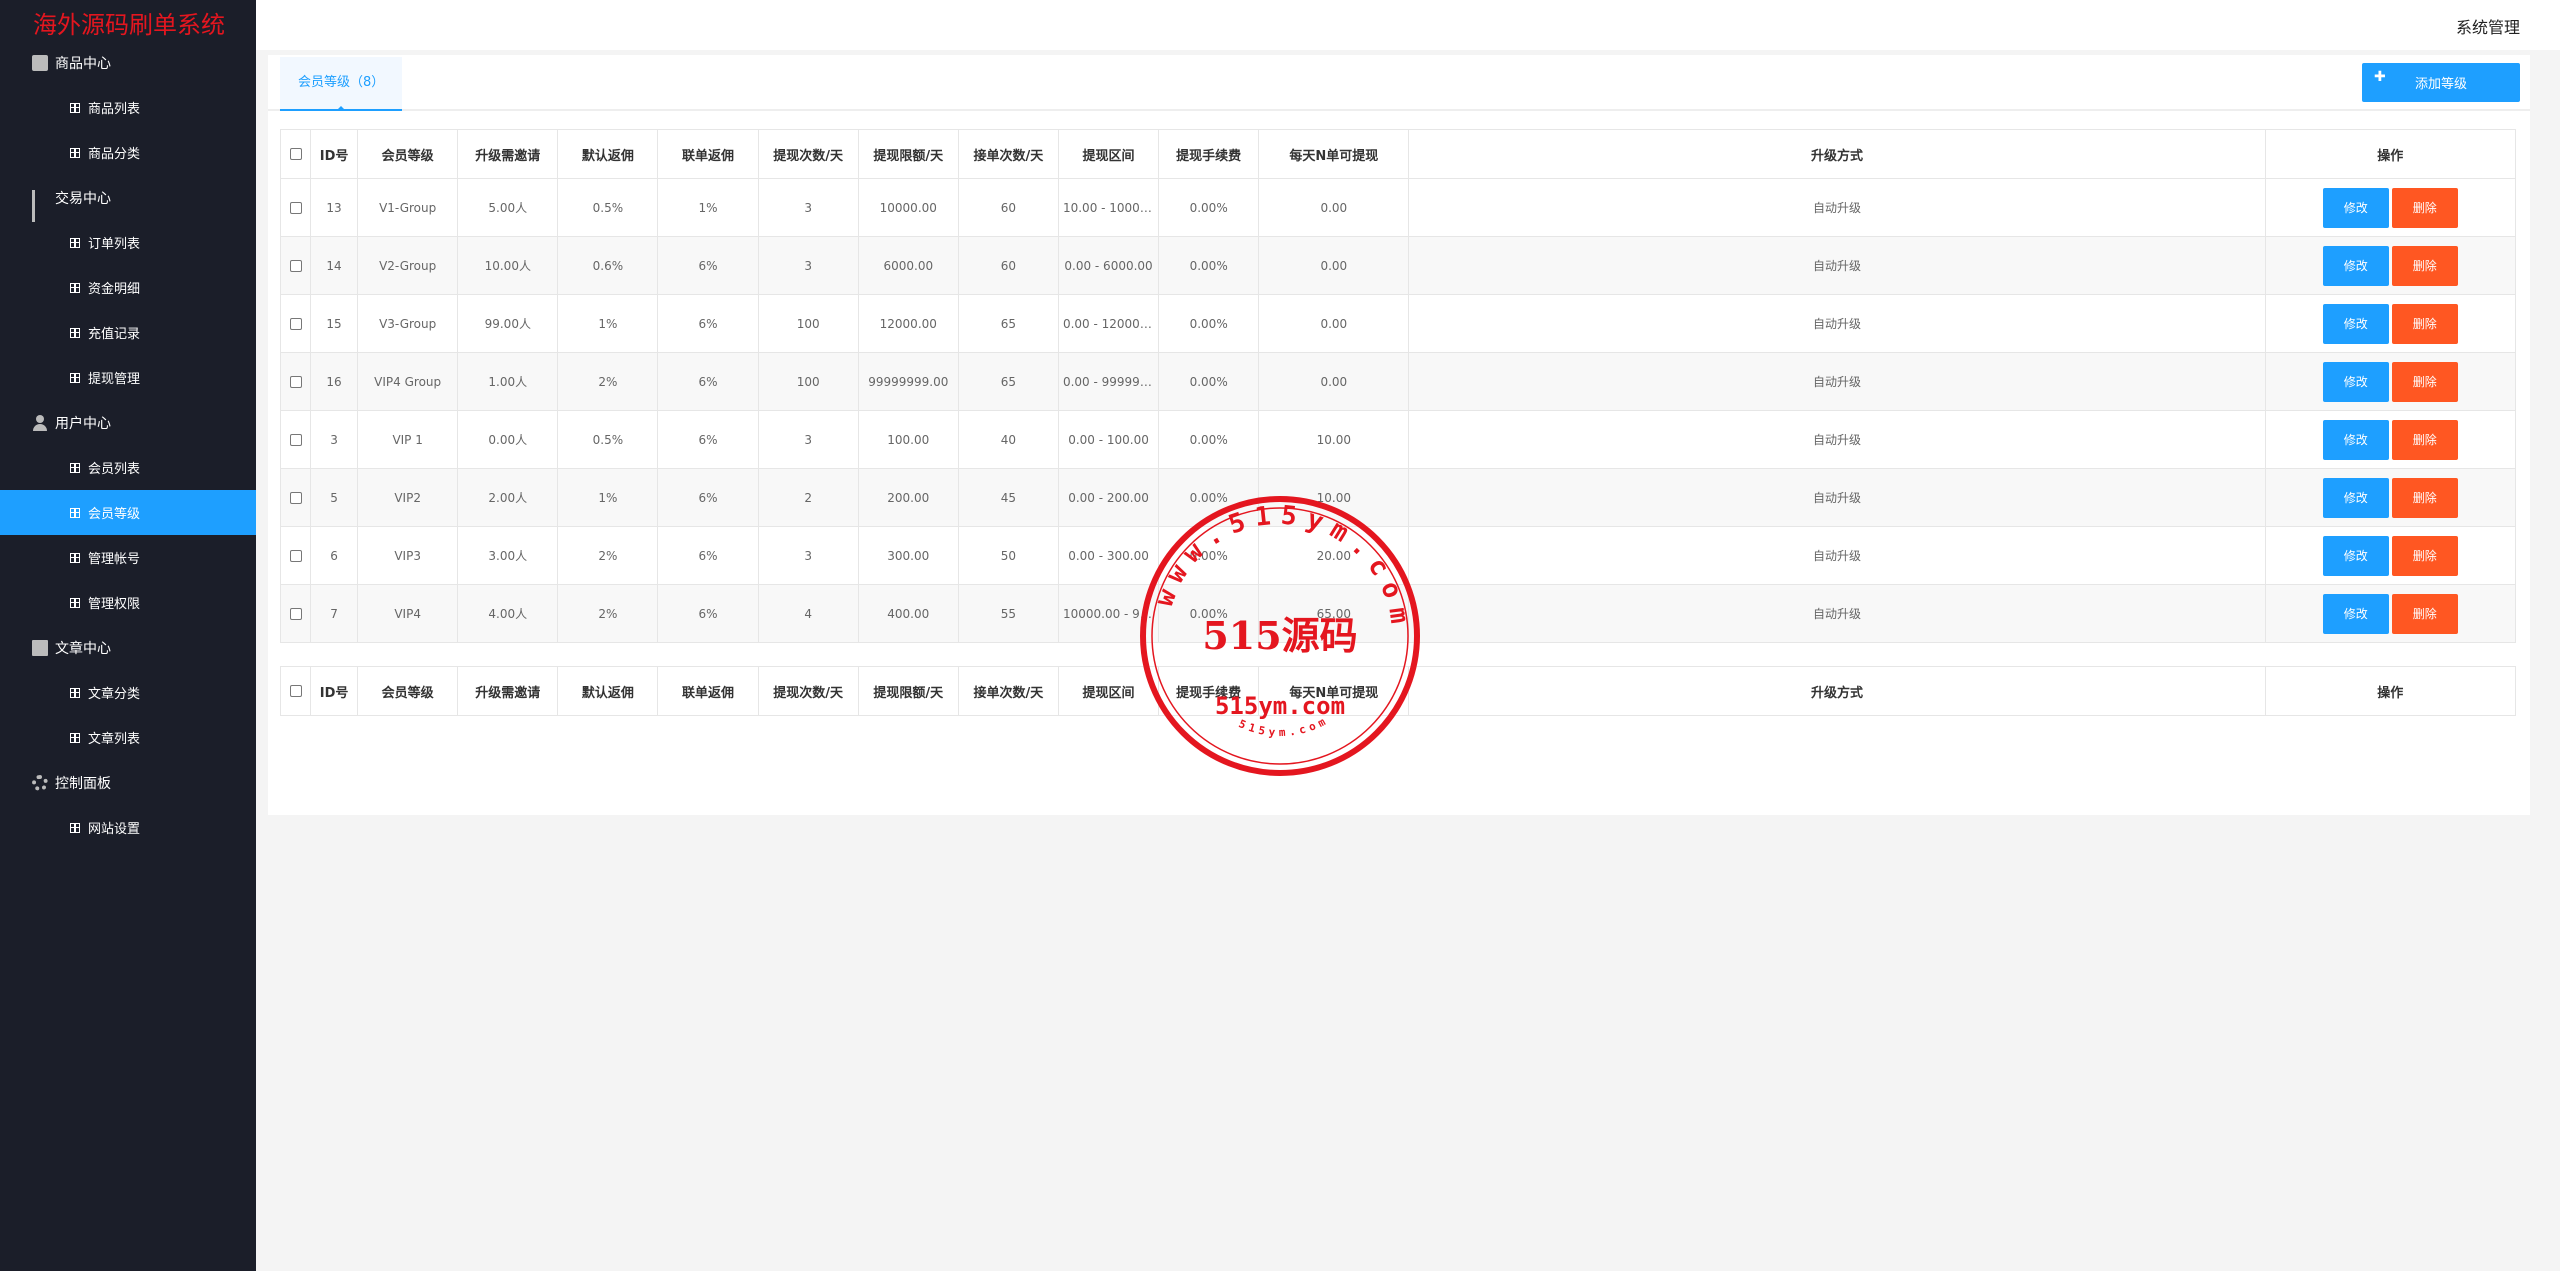 This screenshot has height=1271, width=2560. Describe the element at coordinates (341, 84) in the screenshot. I see `tab-member-levels: 会员等级（8）` at that location.